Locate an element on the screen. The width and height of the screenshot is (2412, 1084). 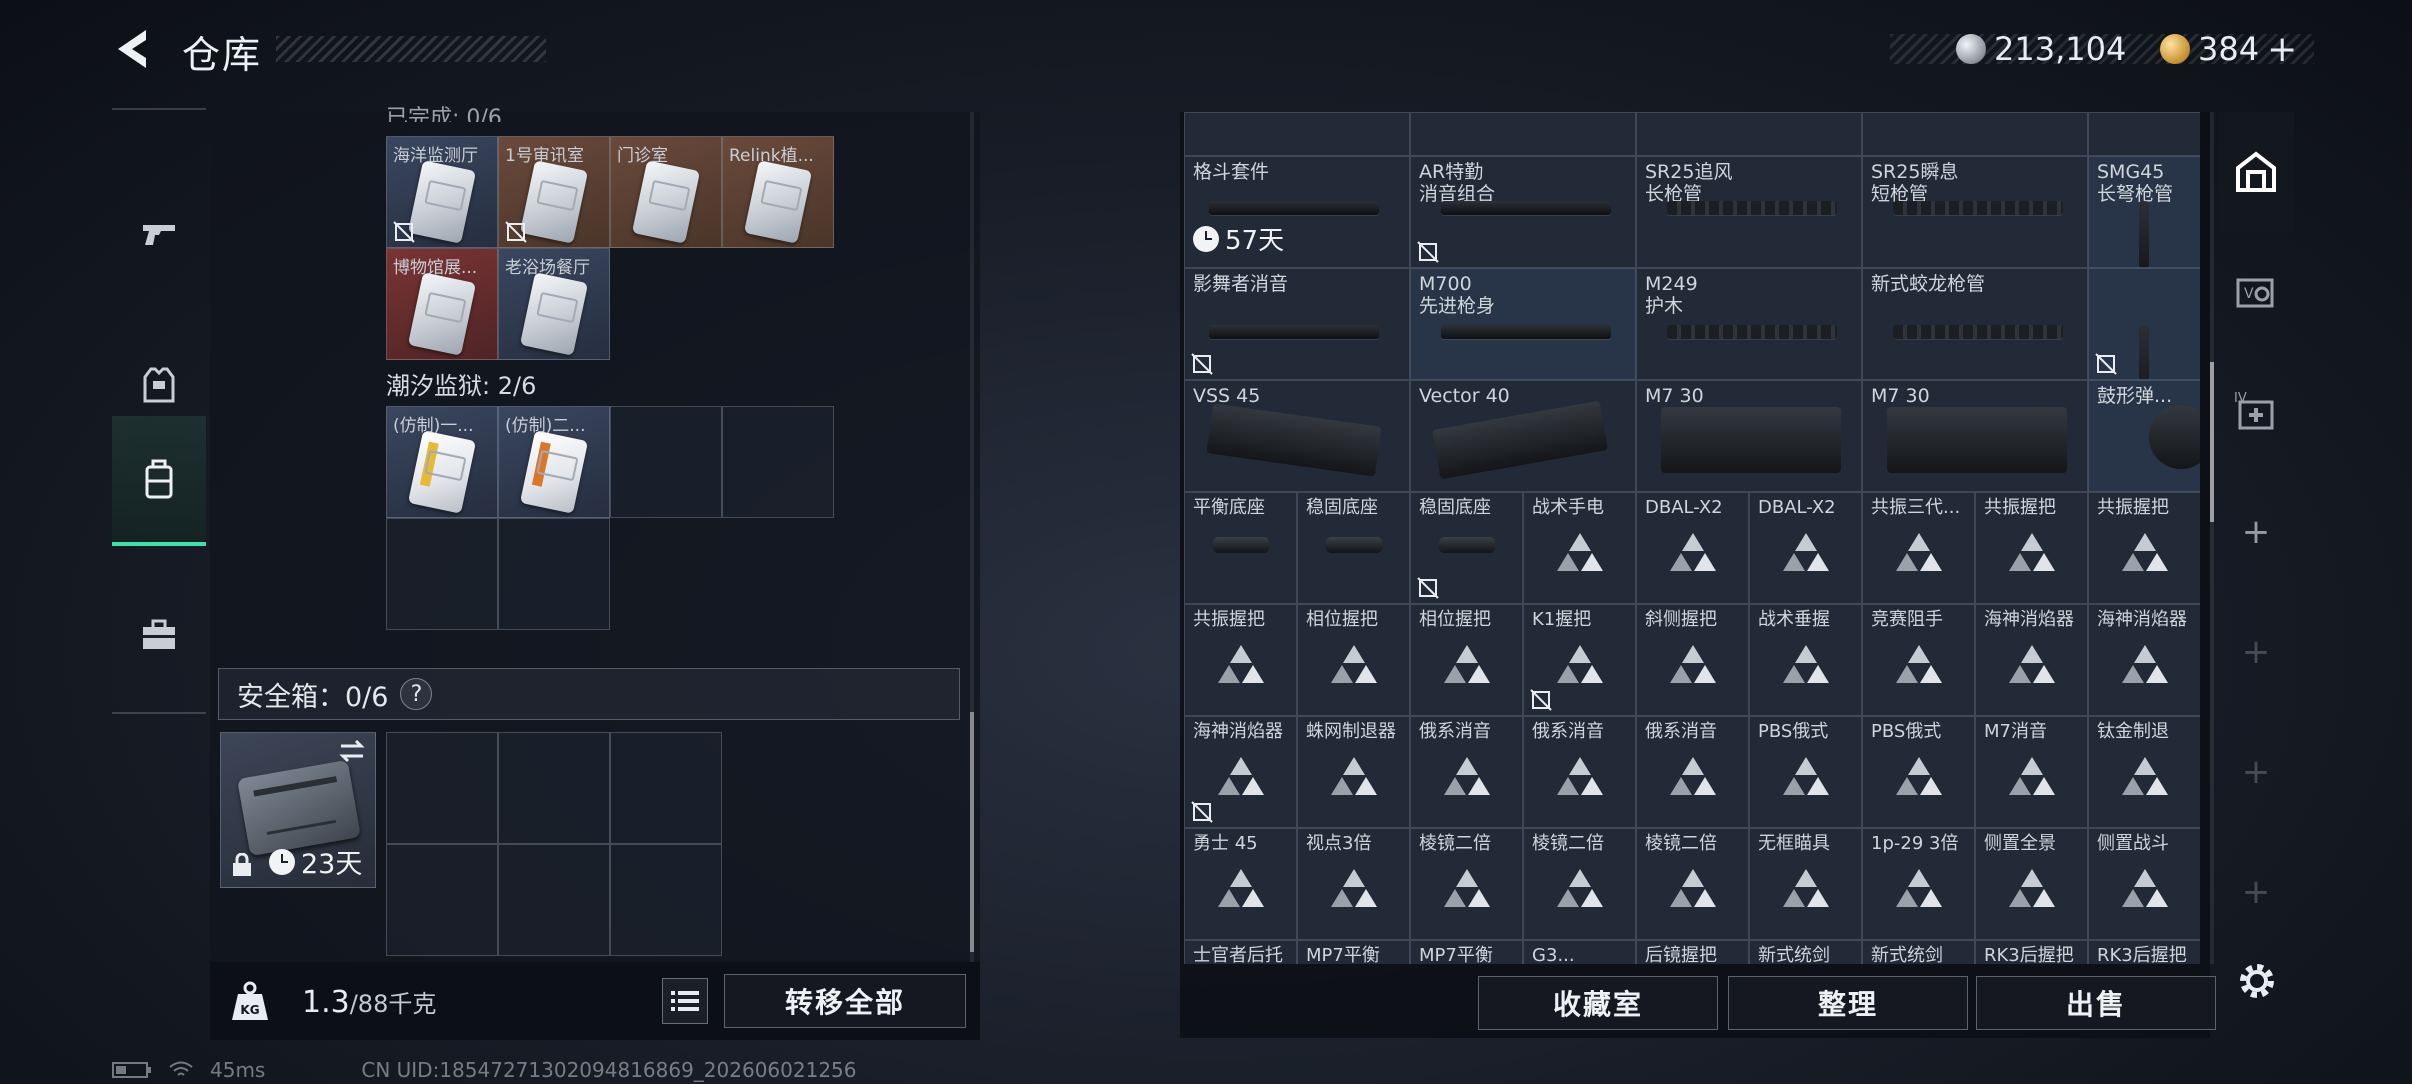
inventory-item: MP7平衡 is located at coordinates (1466, 952).